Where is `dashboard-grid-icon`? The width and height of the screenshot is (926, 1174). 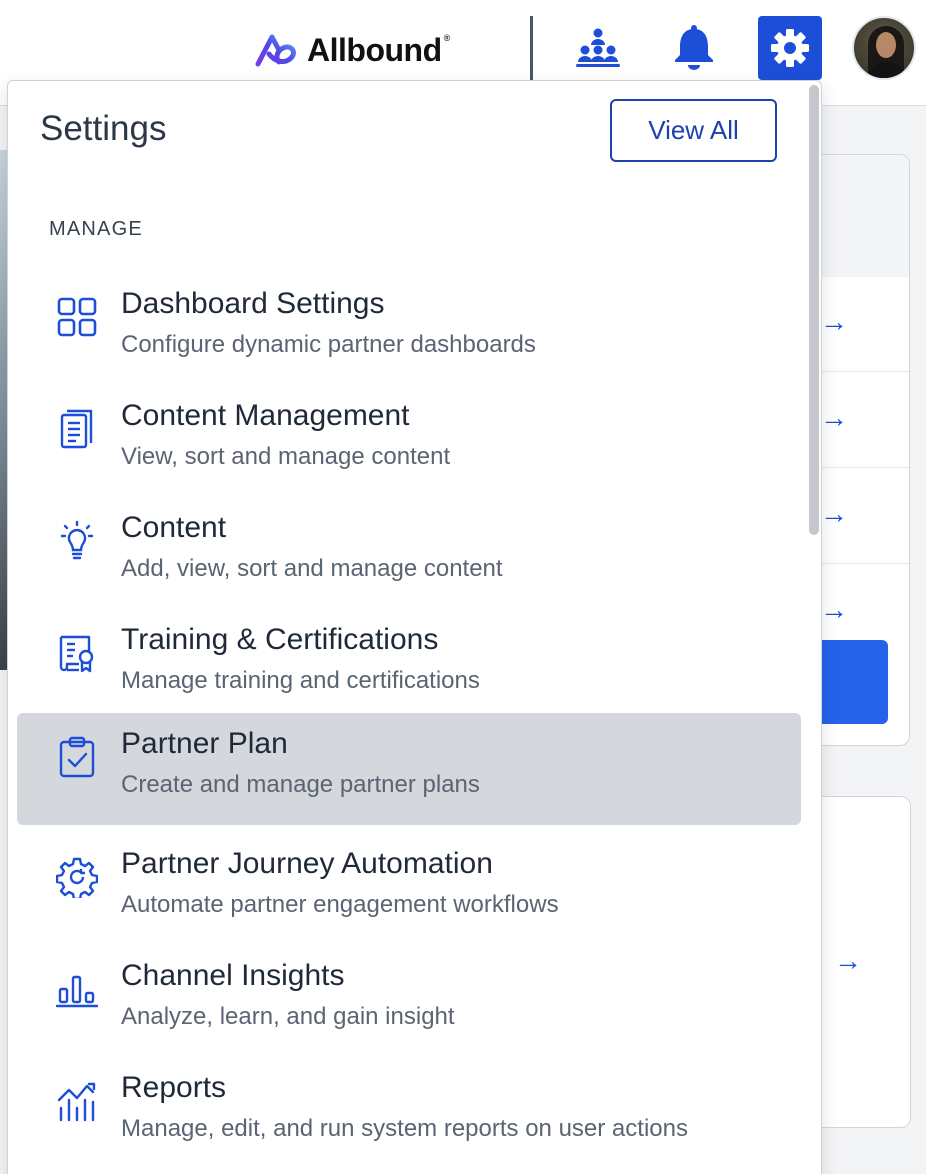 dashboard-grid-icon is located at coordinates (77, 317).